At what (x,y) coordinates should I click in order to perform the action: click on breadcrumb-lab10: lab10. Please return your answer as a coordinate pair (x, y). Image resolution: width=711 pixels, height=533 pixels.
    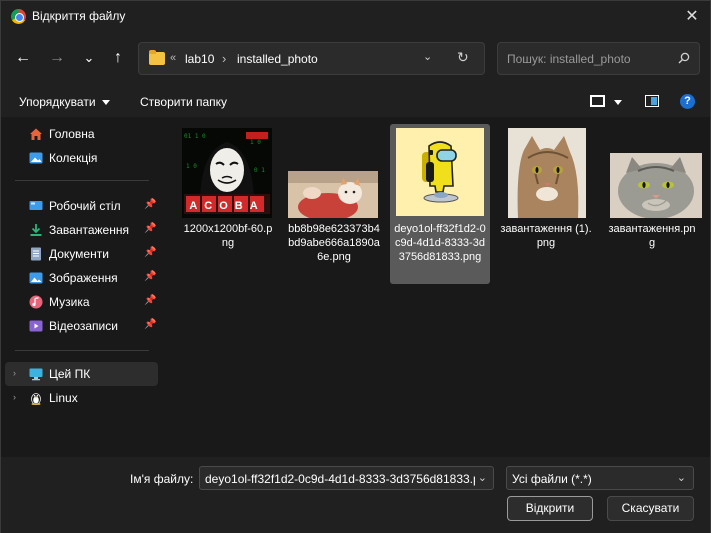
    Looking at the image, I should click on (199, 59).